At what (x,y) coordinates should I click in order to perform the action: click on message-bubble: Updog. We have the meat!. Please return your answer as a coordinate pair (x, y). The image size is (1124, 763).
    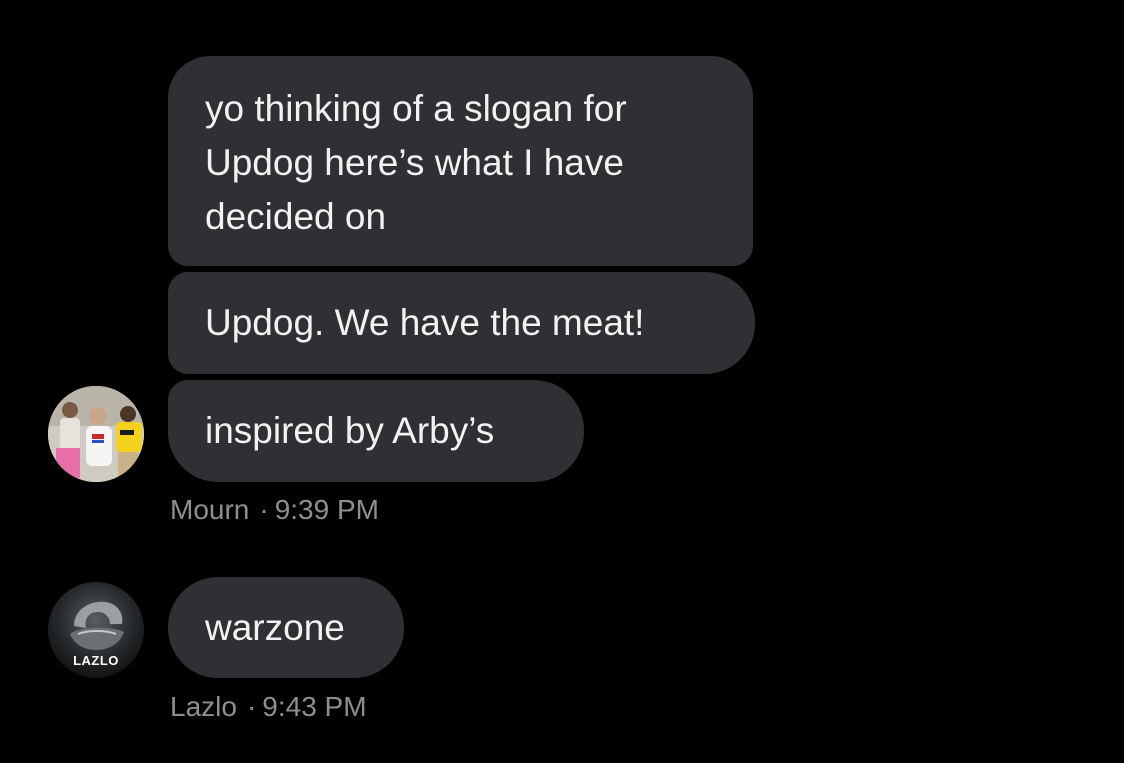
    Looking at the image, I should click on (461, 323).